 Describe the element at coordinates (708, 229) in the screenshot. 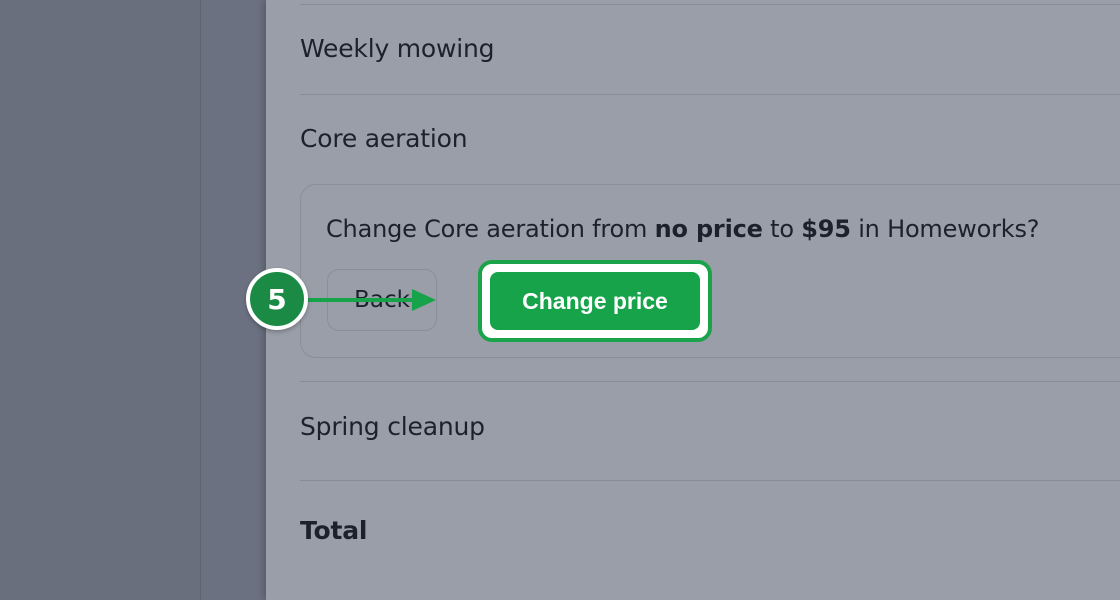

I see `old-price: no price` at that location.